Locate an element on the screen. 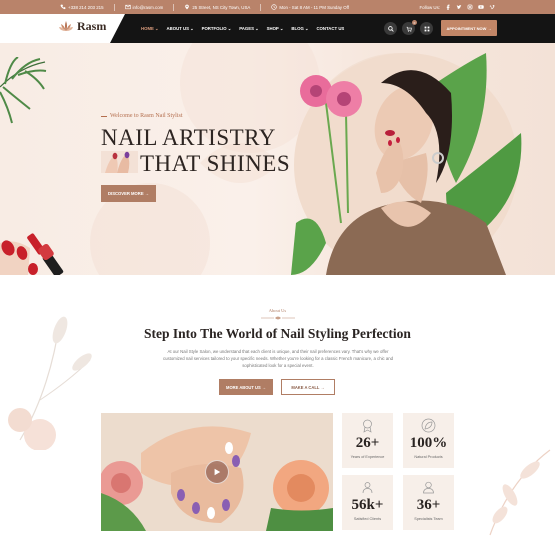 The width and height of the screenshot is (555, 560). grid-icon is located at coordinates (426, 28).